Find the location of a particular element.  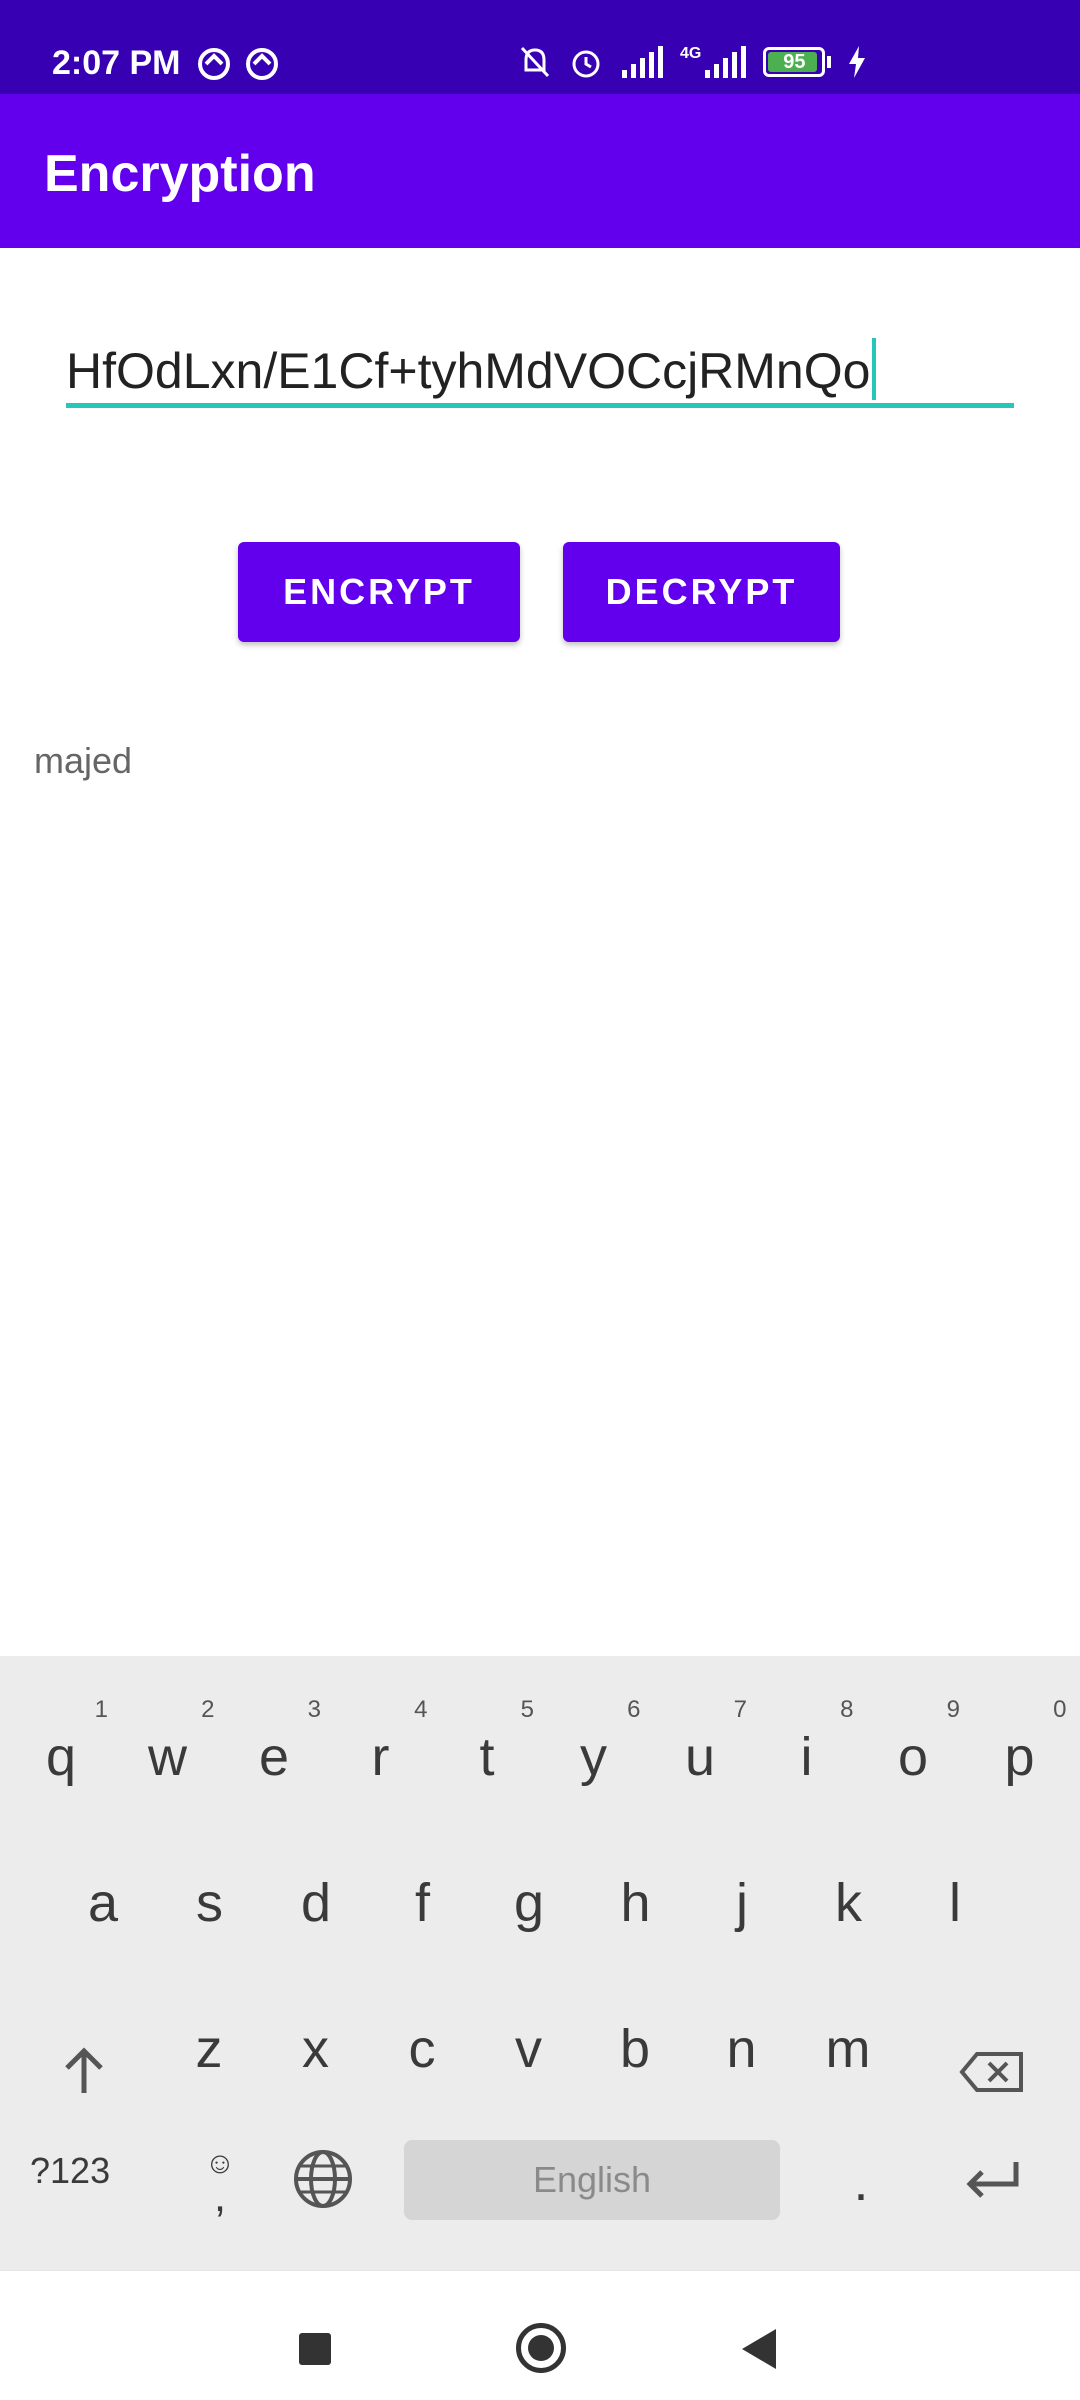

enter-key is located at coordinates (992, 2181).